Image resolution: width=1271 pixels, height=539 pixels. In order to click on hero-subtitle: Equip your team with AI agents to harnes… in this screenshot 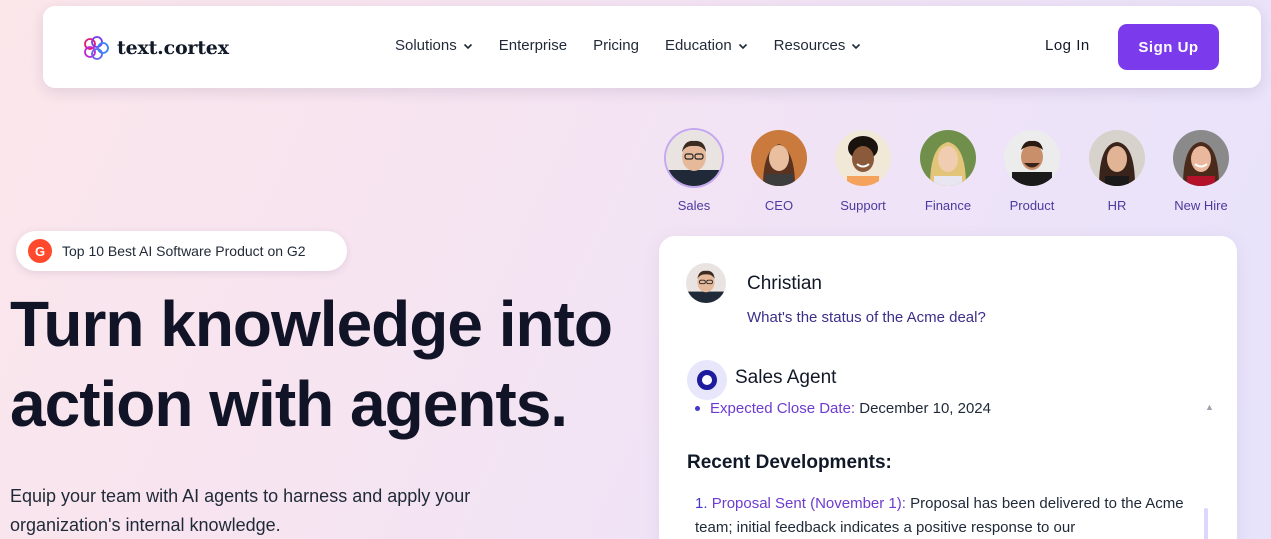, I will do `click(240, 510)`.